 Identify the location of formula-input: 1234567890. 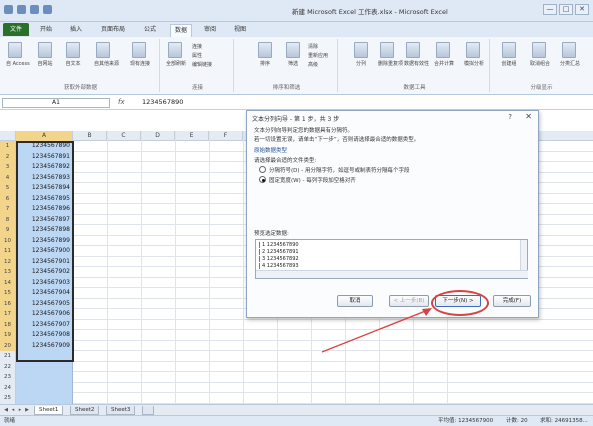
(162, 102).